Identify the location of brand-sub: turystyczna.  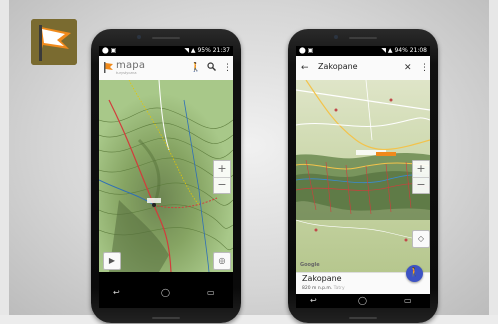
(126, 73).